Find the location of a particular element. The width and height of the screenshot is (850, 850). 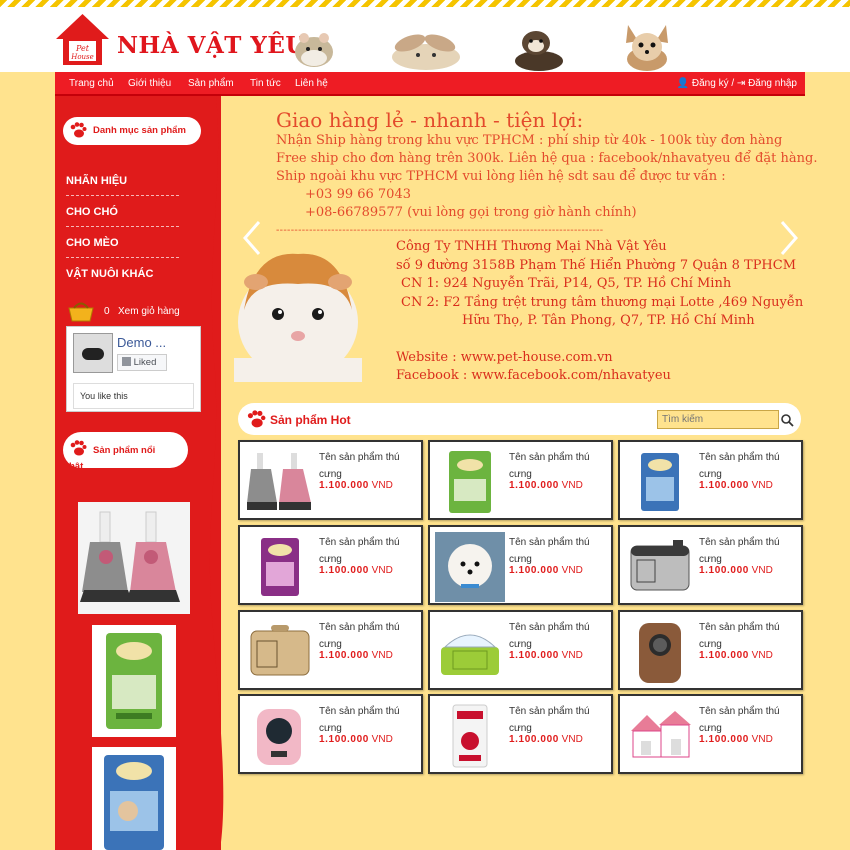

grey-carrier-icon is located at coordinates (660, 567).